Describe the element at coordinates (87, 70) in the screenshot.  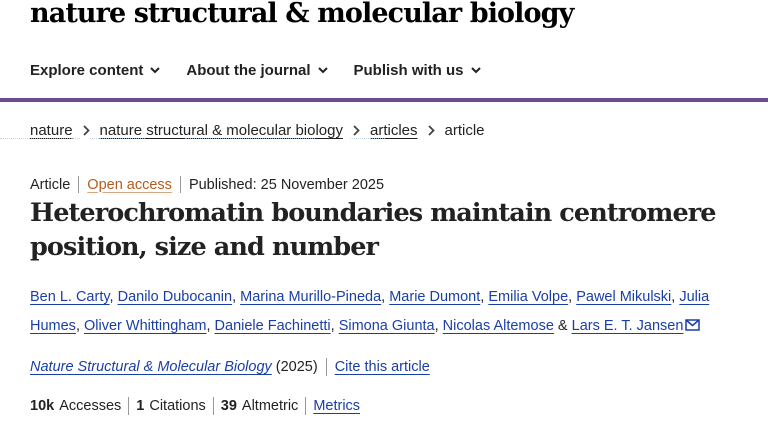
I see `nav-label: Explore content` at that location.